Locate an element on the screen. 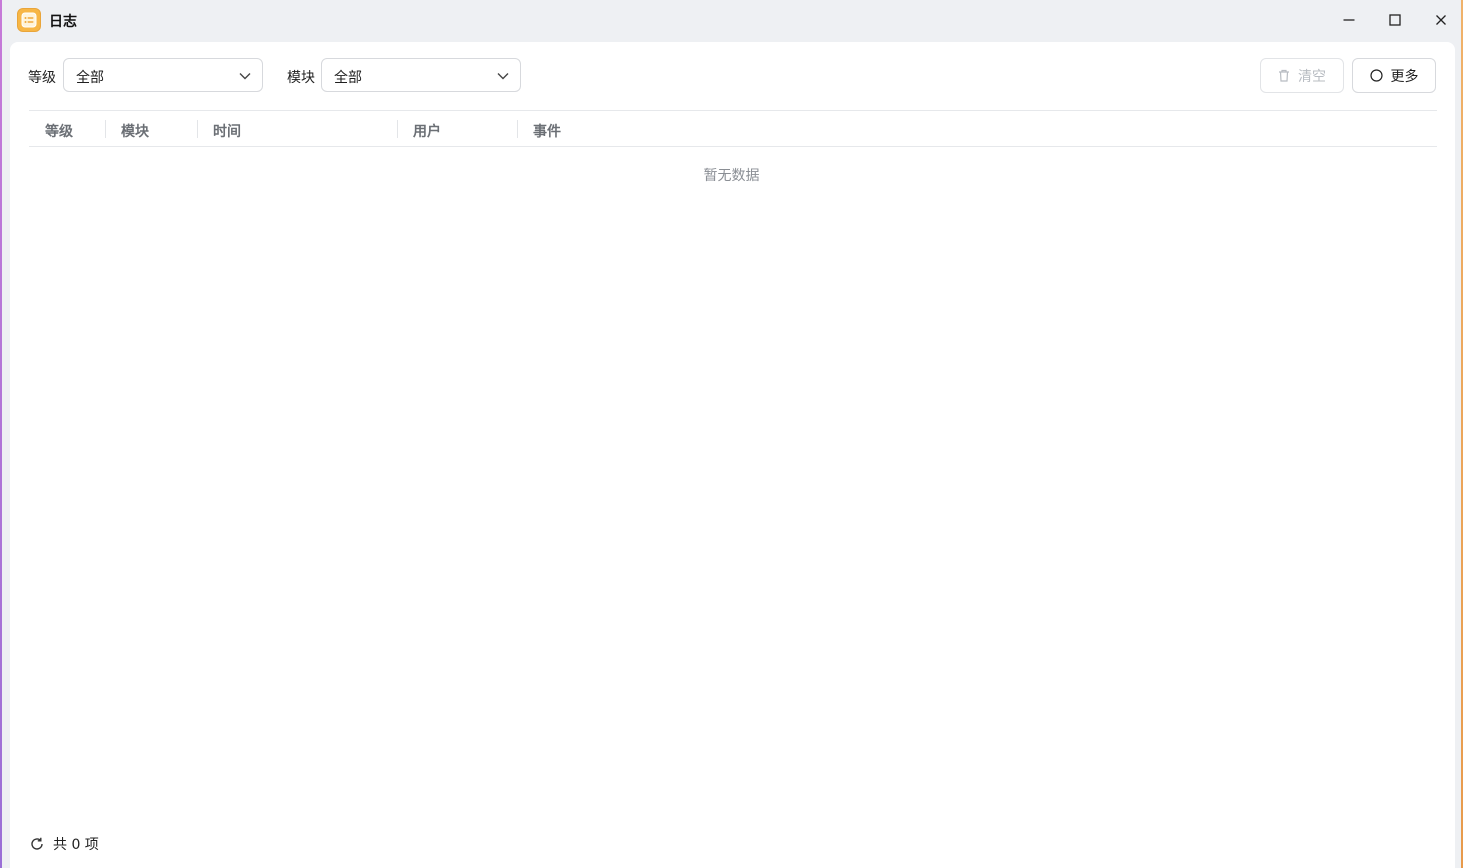 This screenshot has width=1463, height=868. more-button-label: 更多 is located at coordinates (1404, 76).